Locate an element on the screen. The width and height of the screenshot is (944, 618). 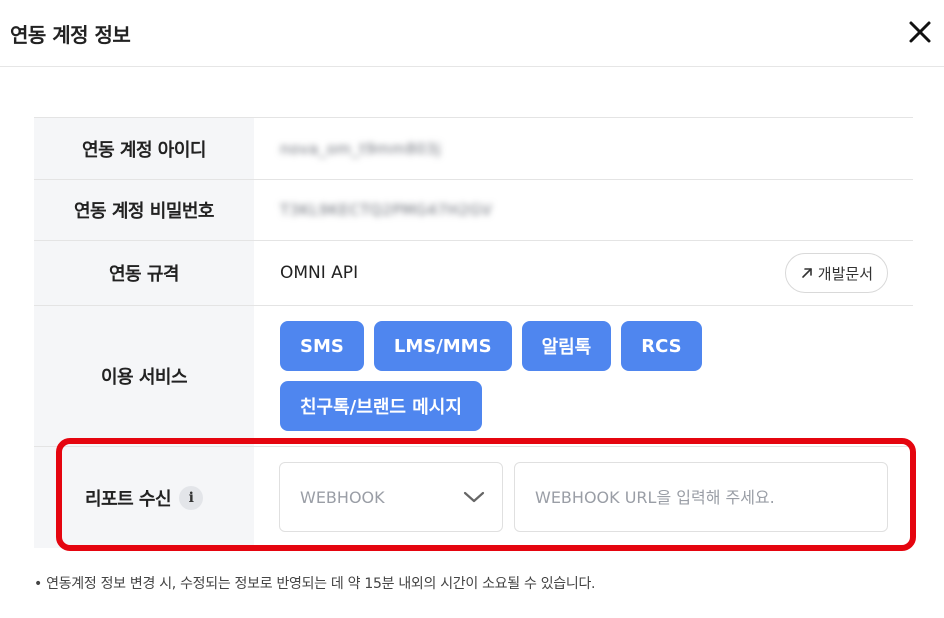
developer-docs-label: 개발문서 is located at coordinates (845, 273).